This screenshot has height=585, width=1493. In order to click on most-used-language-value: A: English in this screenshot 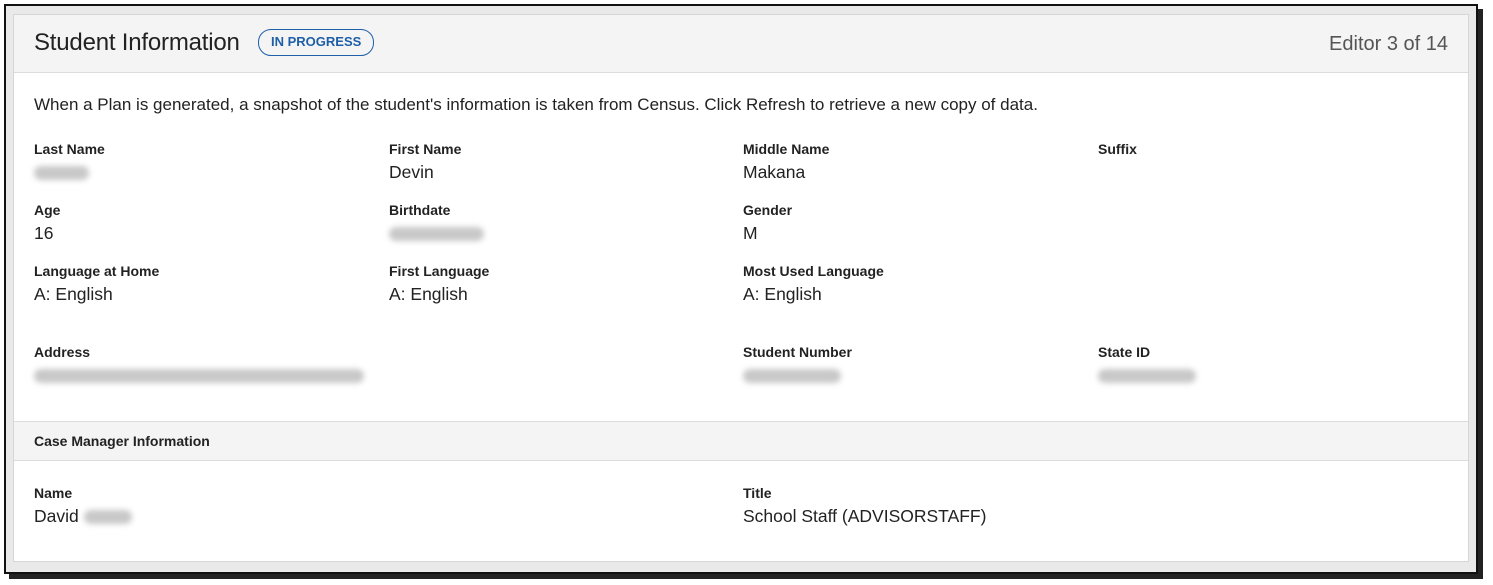, I will do `click(782, 294)`.